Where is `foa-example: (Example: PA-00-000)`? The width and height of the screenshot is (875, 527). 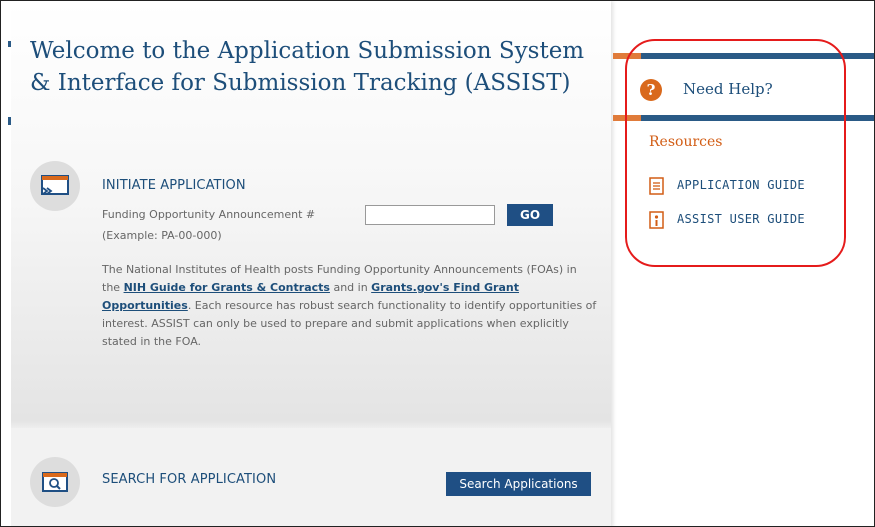
foa-example: (Example: PA-00-000) is located at coordinates (162, 235).